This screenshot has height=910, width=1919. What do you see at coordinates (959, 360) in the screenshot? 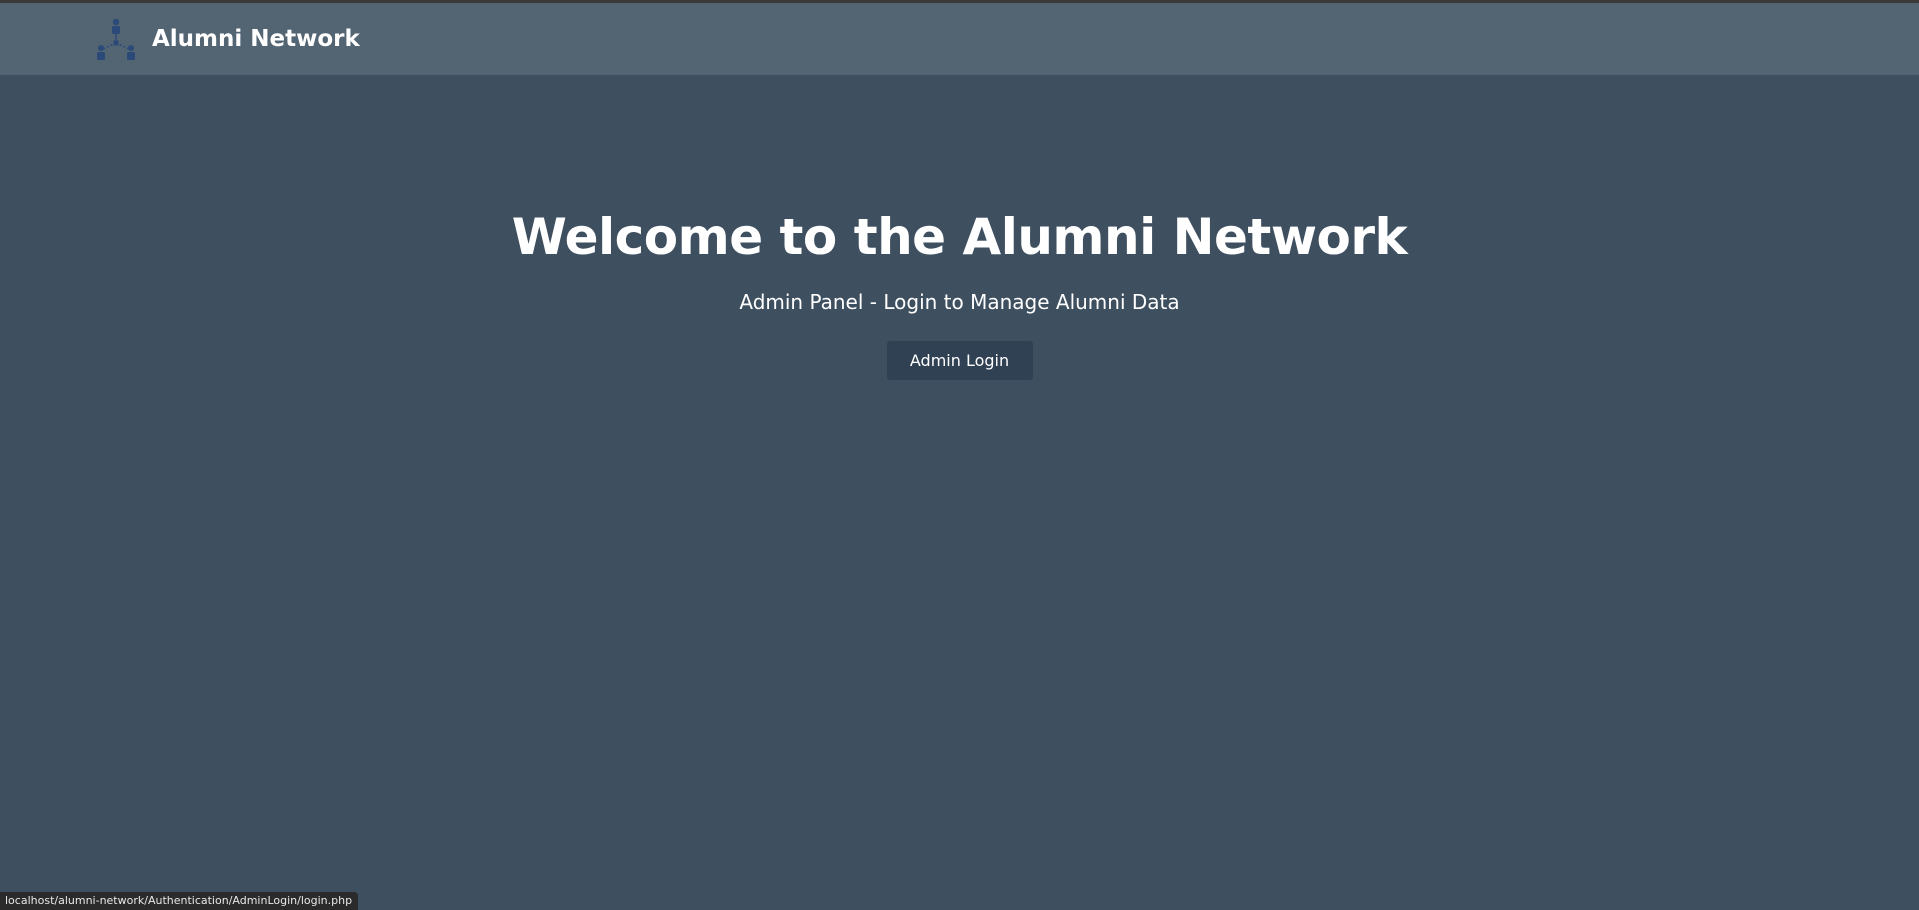
I see `admin-login-button: Admin Login` at bounding box center [959, 360].